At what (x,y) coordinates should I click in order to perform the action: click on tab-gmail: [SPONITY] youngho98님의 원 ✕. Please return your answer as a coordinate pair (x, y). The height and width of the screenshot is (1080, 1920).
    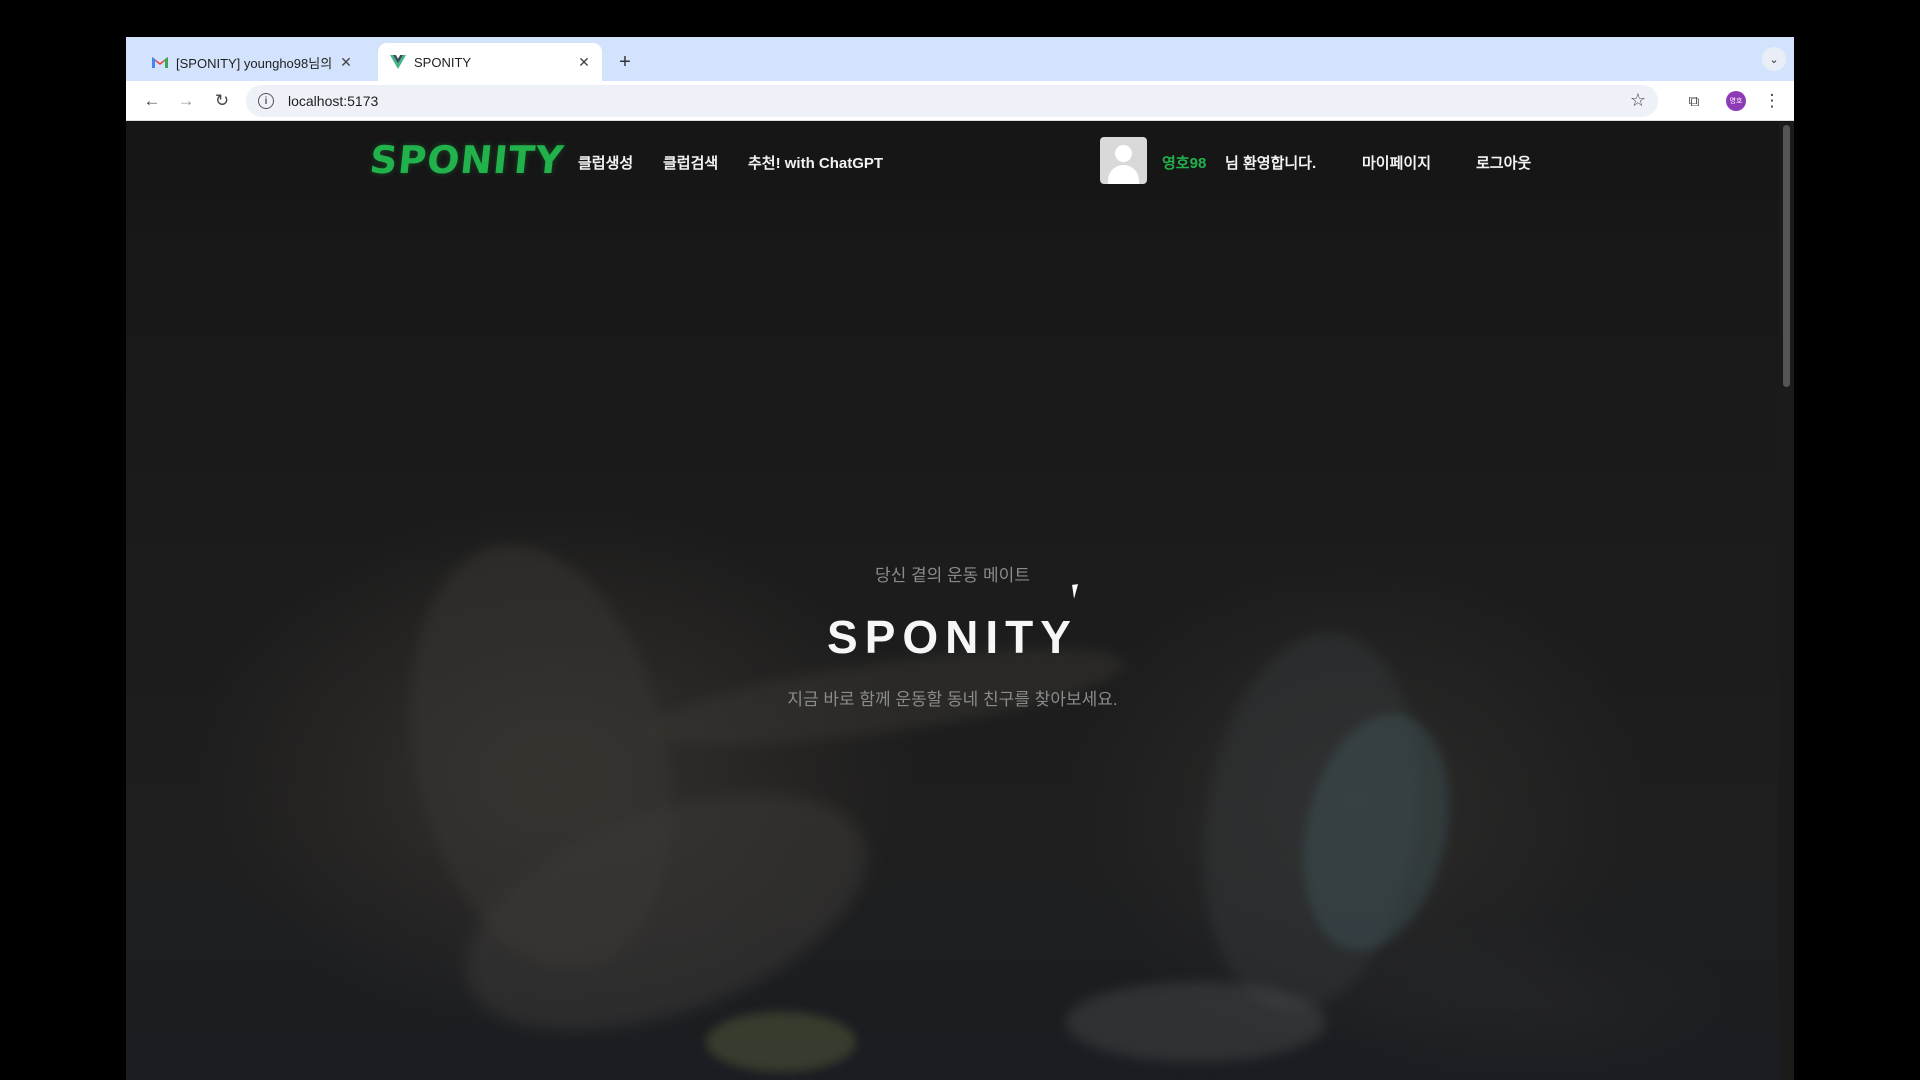
    Looking at the image, I should click on (252, 62).